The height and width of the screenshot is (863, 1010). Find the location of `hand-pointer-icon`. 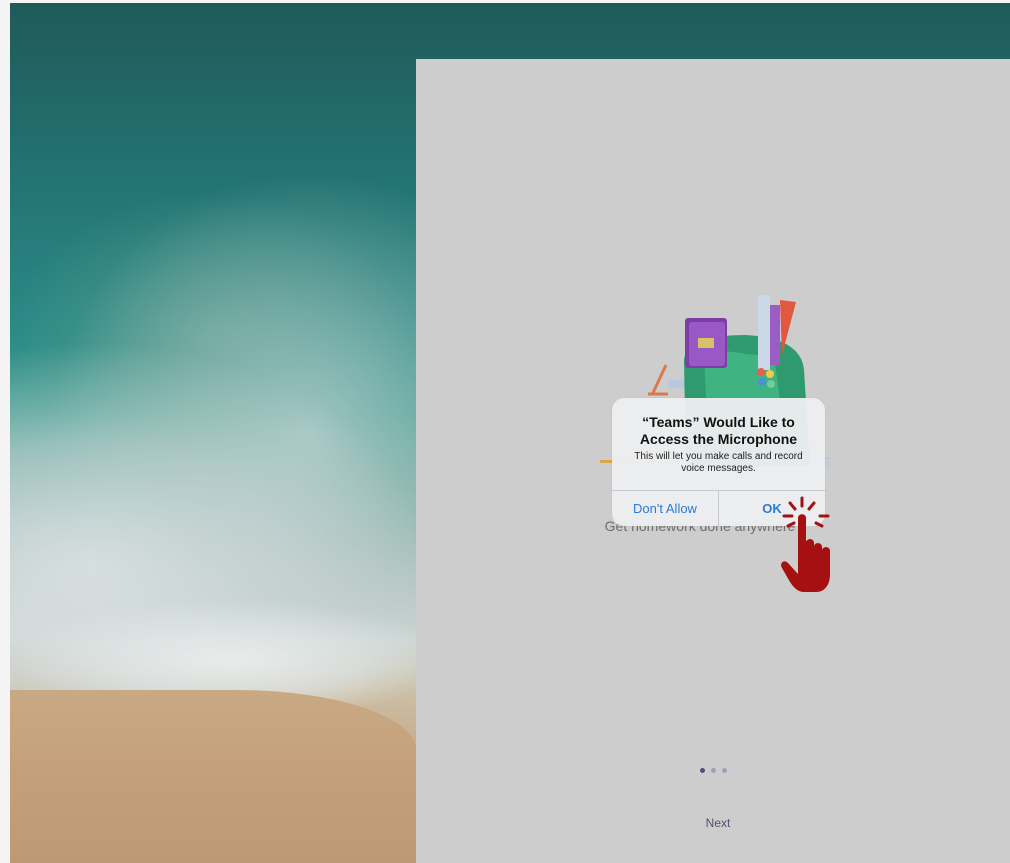

hand-pointer-icon is located at coordinates (805, 544).